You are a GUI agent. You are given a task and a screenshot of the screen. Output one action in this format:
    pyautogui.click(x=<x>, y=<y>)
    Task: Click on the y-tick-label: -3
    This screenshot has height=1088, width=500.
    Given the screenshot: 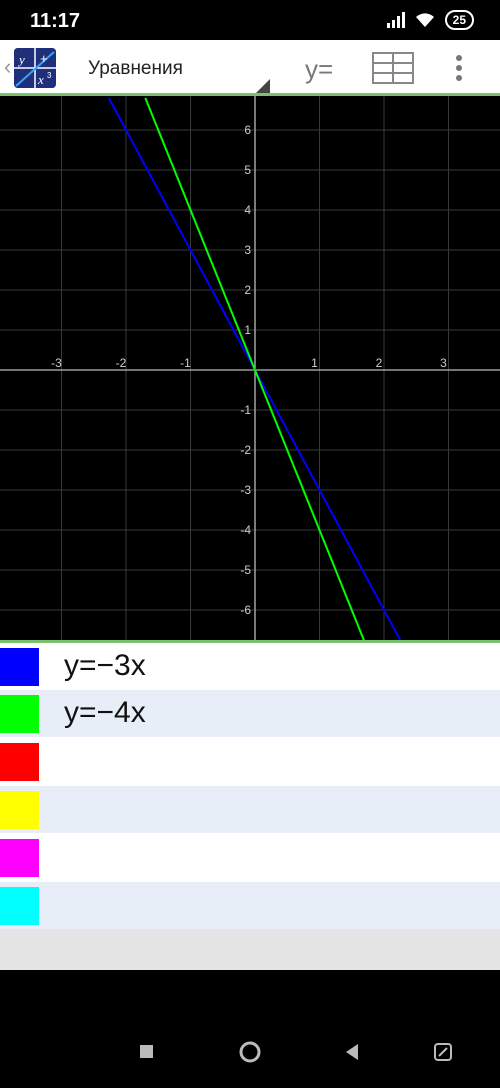 What is the action you would take?
    pyautogui.click(x=245, y=490)
    